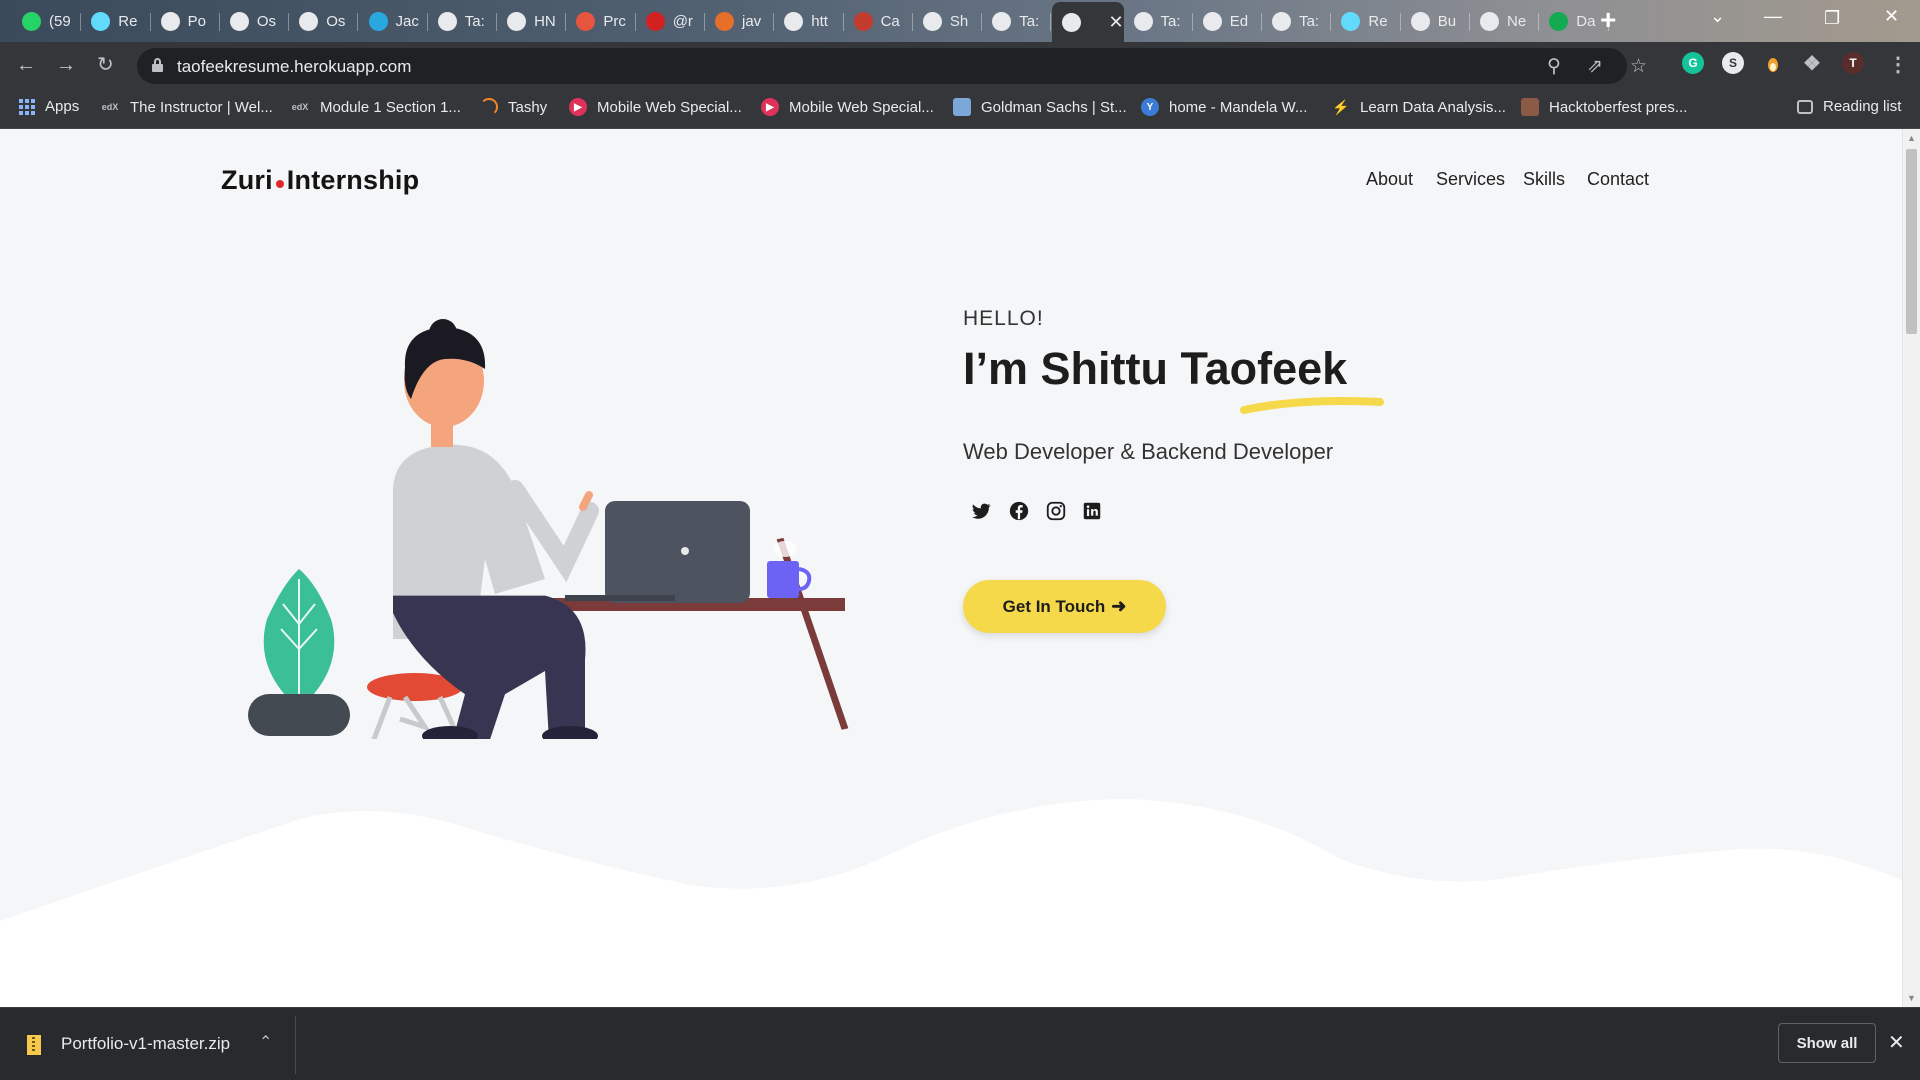 The image size is (1920, 1080). Describe the element at coordinates (1595, 66) in the screenshot. I see `share-icon: ⇗` at that location.